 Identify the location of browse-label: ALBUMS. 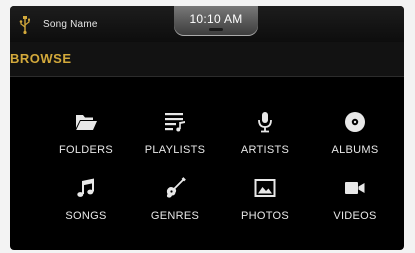
(355, 150).